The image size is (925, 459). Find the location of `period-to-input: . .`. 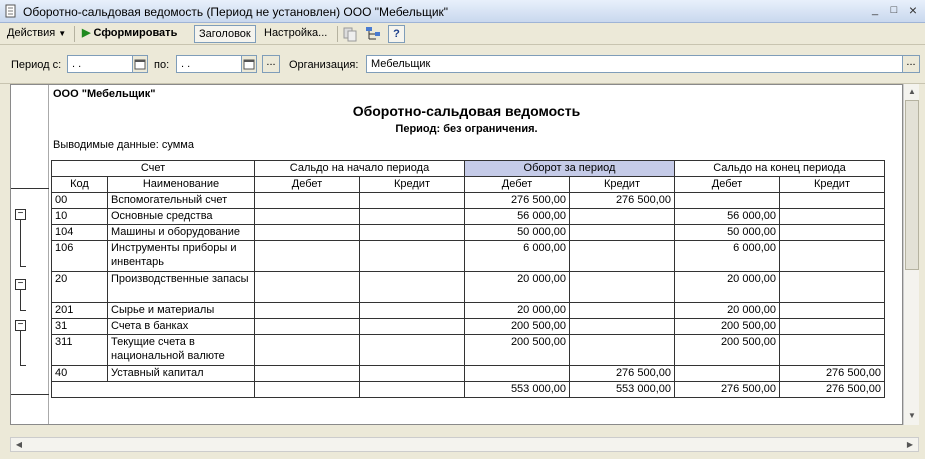

period-to-input: . . is located at coordinates (209, 64).